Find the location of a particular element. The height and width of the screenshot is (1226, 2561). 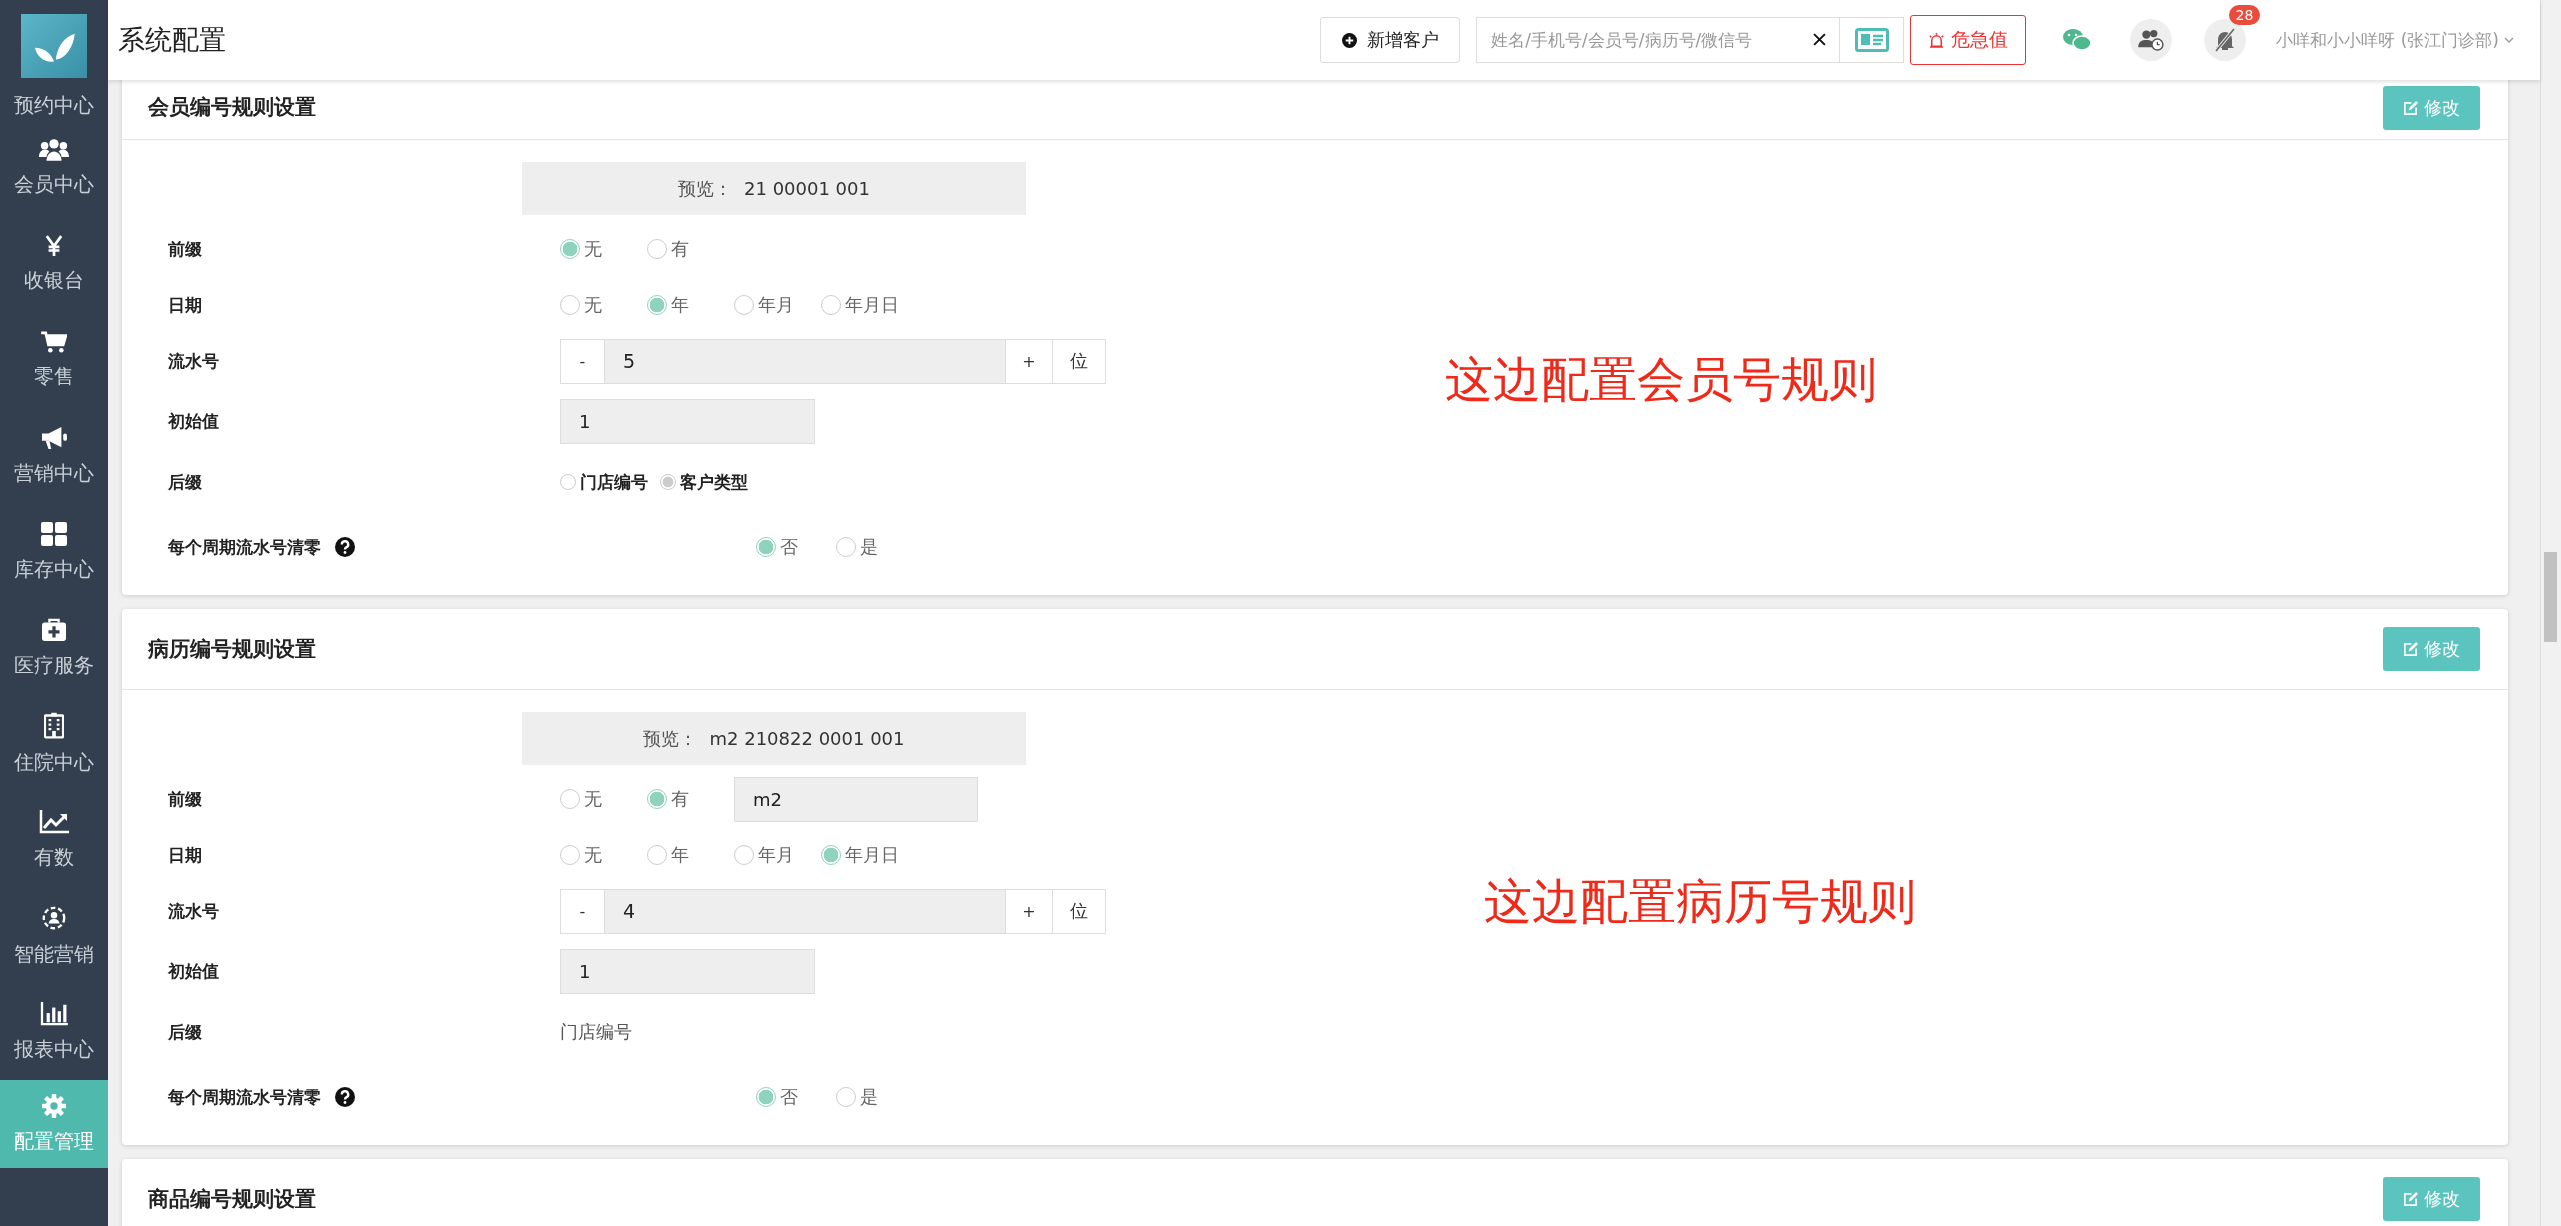

people-icon is located at coordinates (54, 149).